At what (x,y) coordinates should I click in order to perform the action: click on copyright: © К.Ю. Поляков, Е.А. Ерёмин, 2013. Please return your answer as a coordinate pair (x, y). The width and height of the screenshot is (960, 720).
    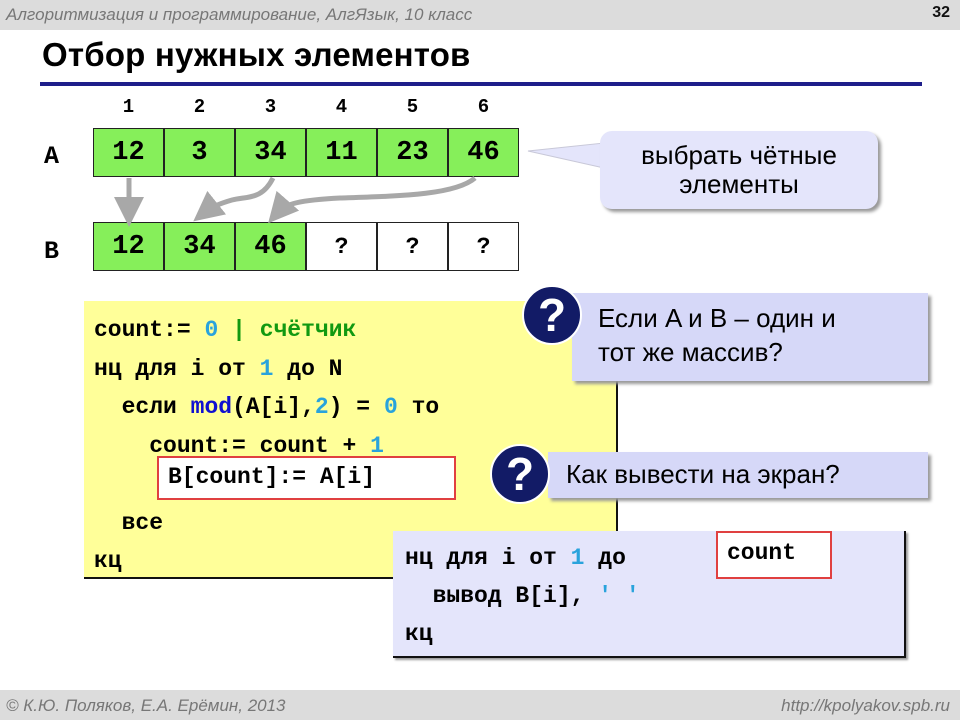
    Looking at the image, I should click on (146, 705).